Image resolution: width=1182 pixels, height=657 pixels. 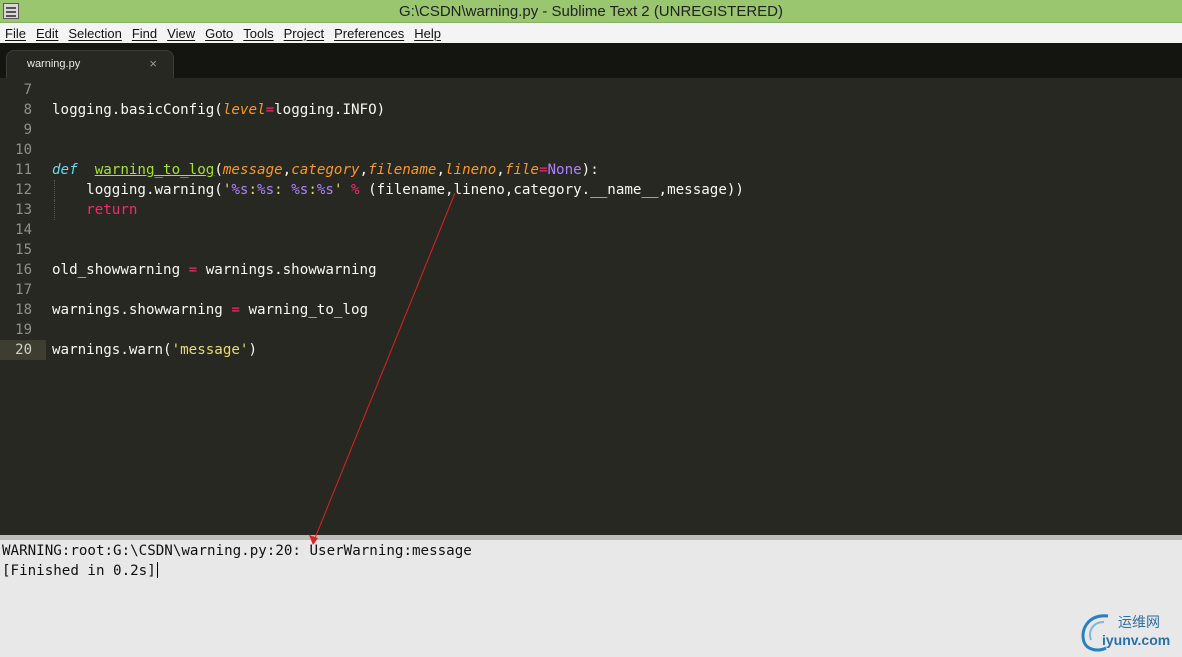 I want to click on code-token: logging.warning(, so click(x=154, y=190).